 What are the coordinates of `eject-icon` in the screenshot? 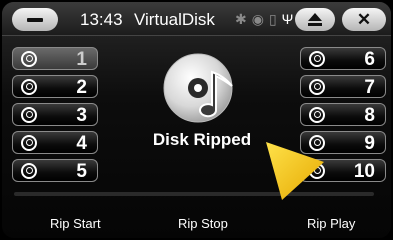 It's located at (315, 19).